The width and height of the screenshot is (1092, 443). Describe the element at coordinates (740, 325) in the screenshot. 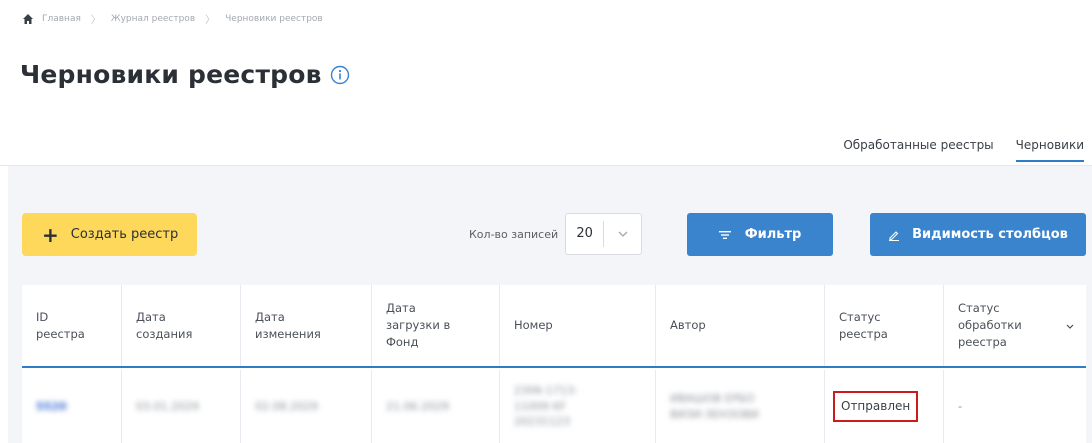

I see `col-header-author: Автор` at that location.